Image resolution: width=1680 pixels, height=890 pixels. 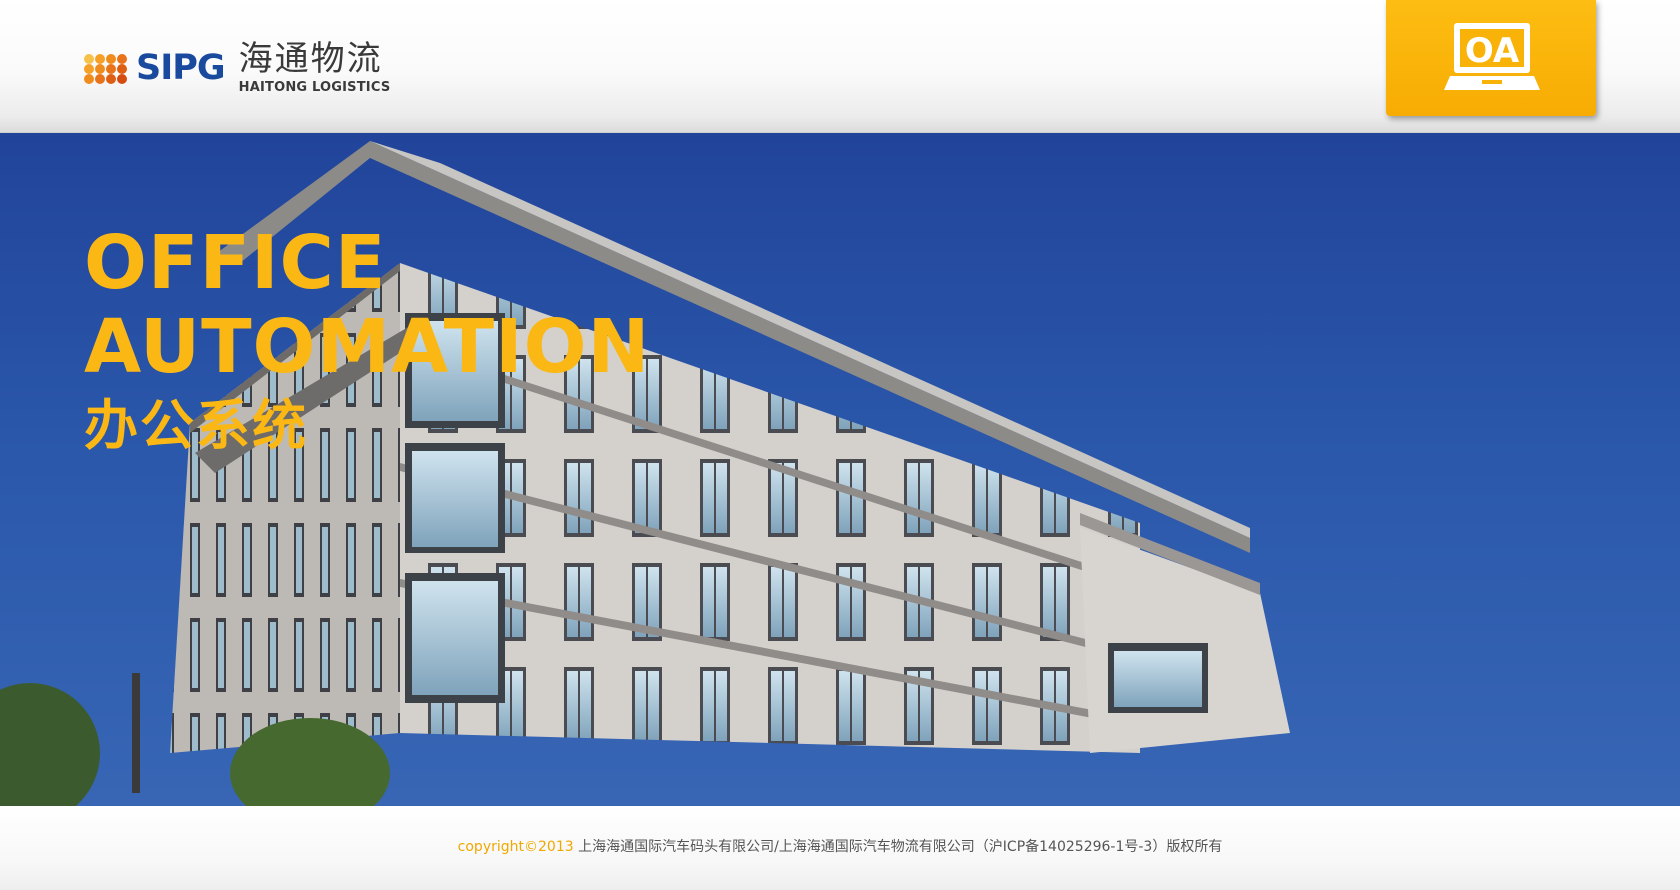 I want to click on logo-name-en: HAITONG LOGISTICS, so click(x=314, y=87).